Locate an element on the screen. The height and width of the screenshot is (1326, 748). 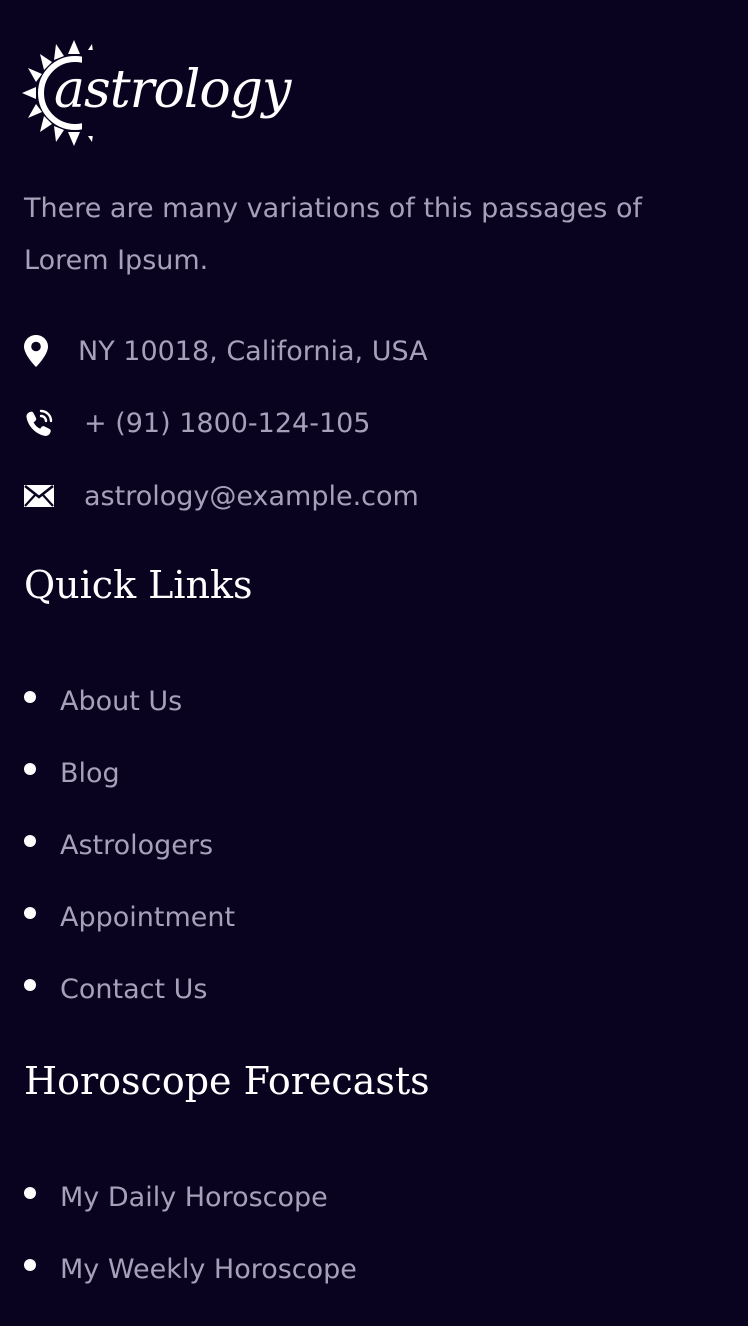
list-item: Blog is located at coordinates (129, 775).